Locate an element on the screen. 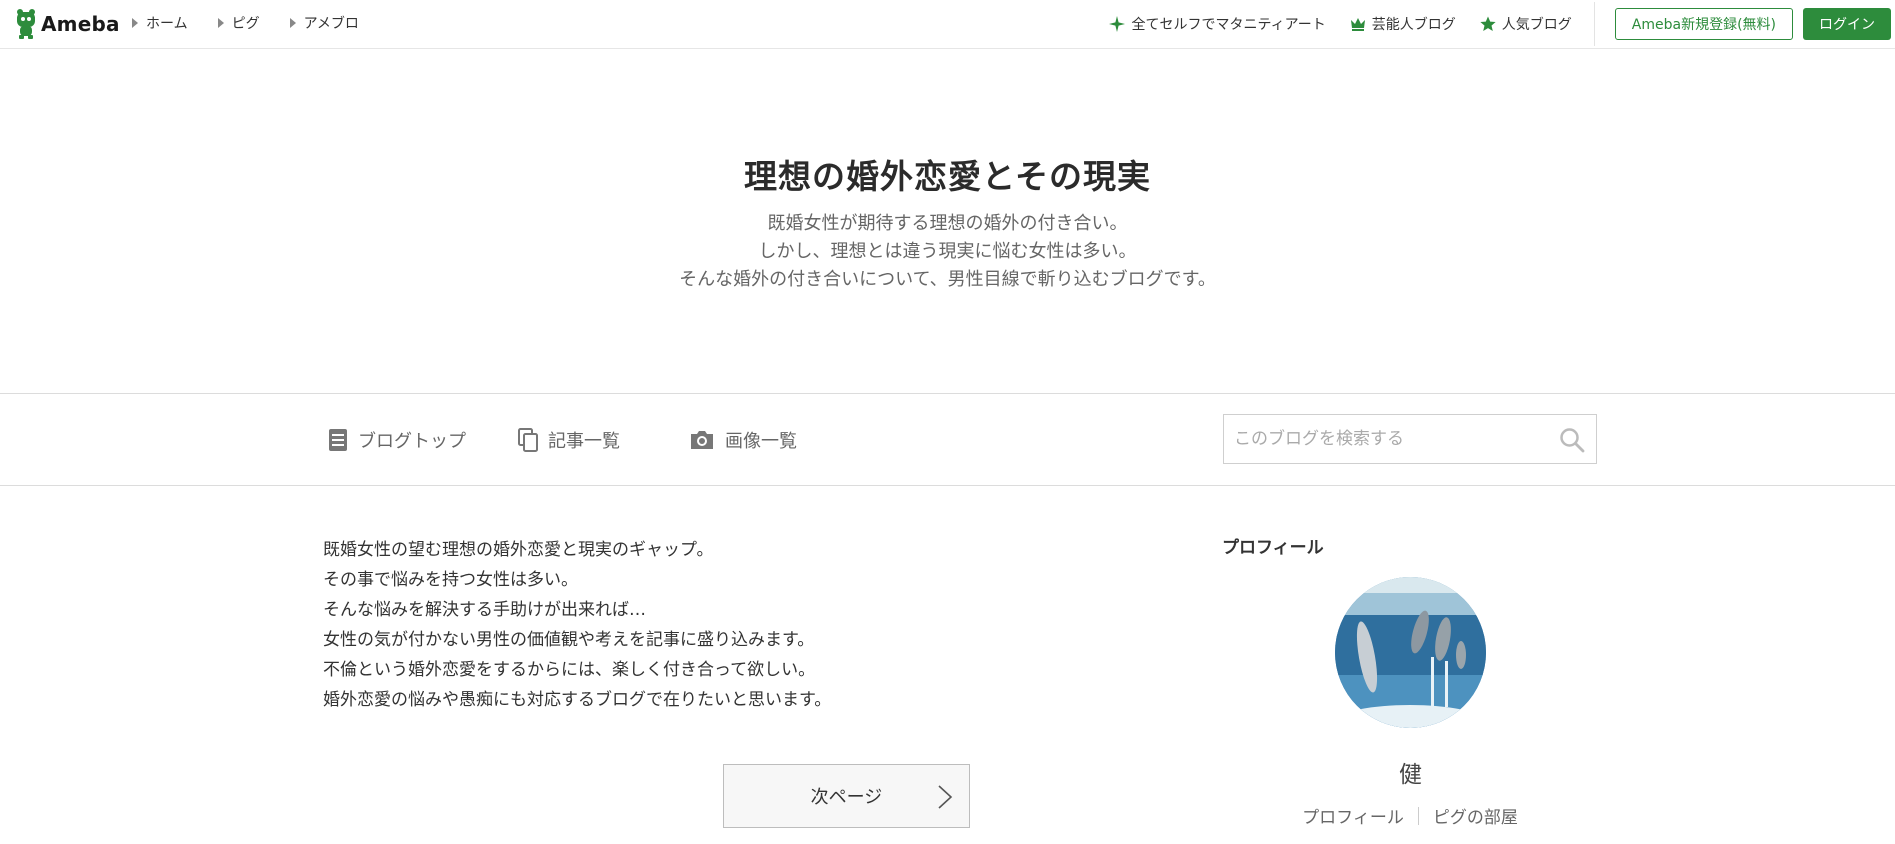 This screenshot has height=844, width=1895. blog-top-label: ブログトップ is located at coordinates (412, 441).